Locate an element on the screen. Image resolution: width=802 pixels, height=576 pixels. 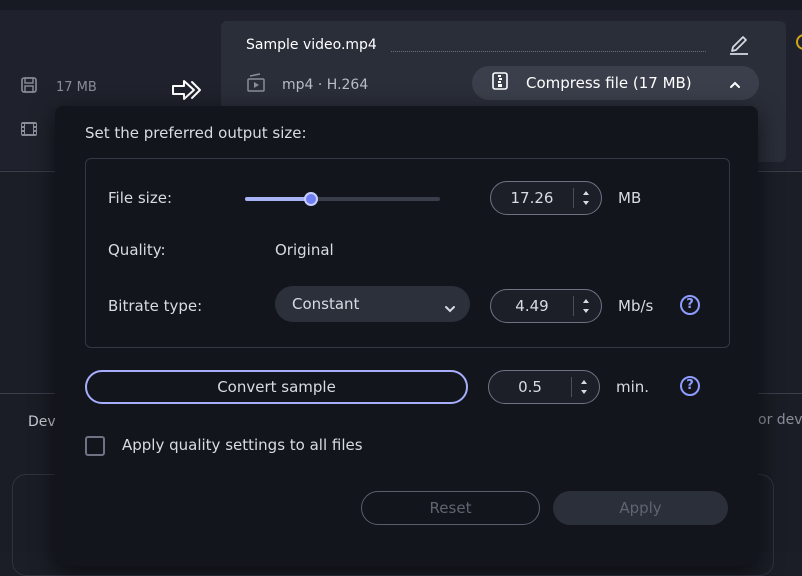
apply-all-label: Apply quality settings to all files is located at coordinates (242, 445).